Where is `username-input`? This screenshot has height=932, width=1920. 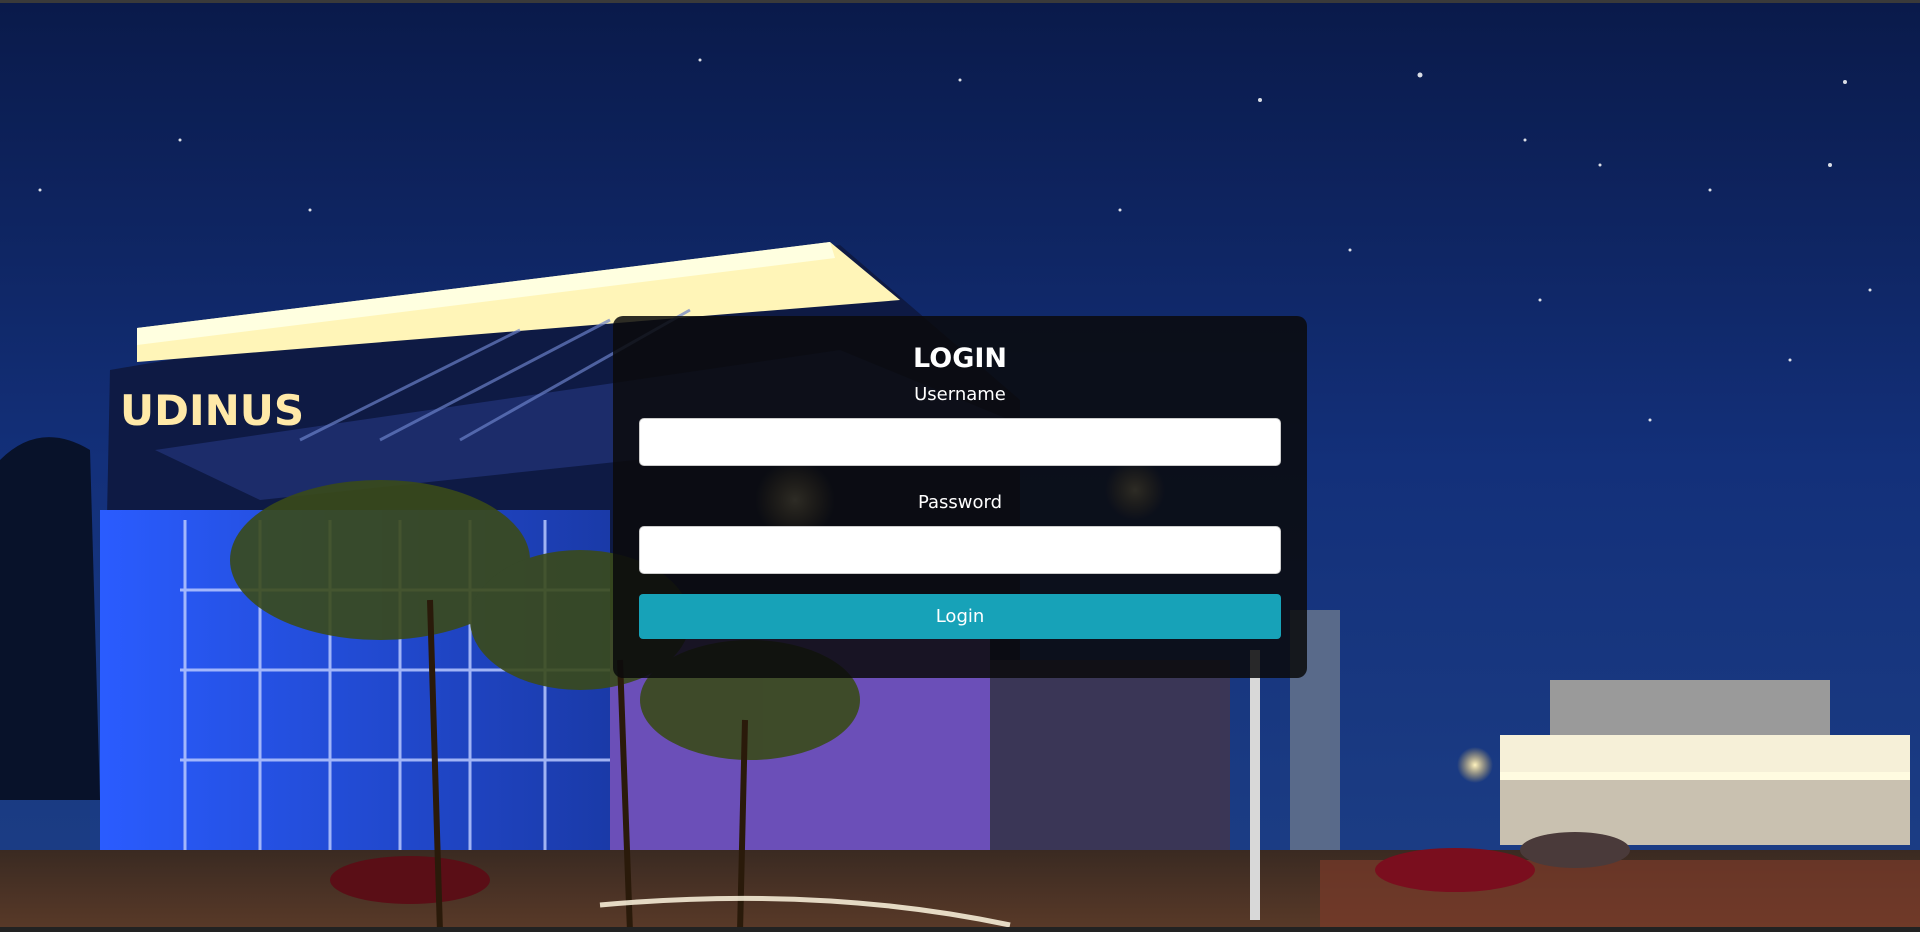
username-input is located at coordinates (960, 442).